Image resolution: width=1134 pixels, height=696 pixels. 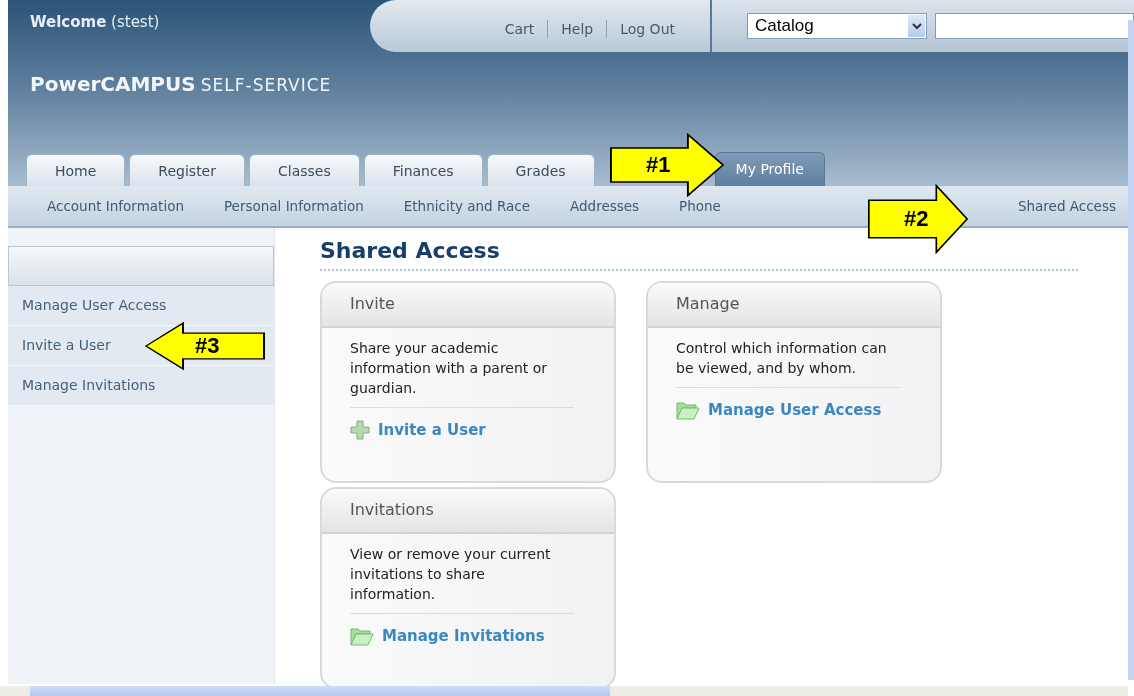 I want to click on card-description: Control which information can be viewed, and by whom., so click(x=782, y=358).